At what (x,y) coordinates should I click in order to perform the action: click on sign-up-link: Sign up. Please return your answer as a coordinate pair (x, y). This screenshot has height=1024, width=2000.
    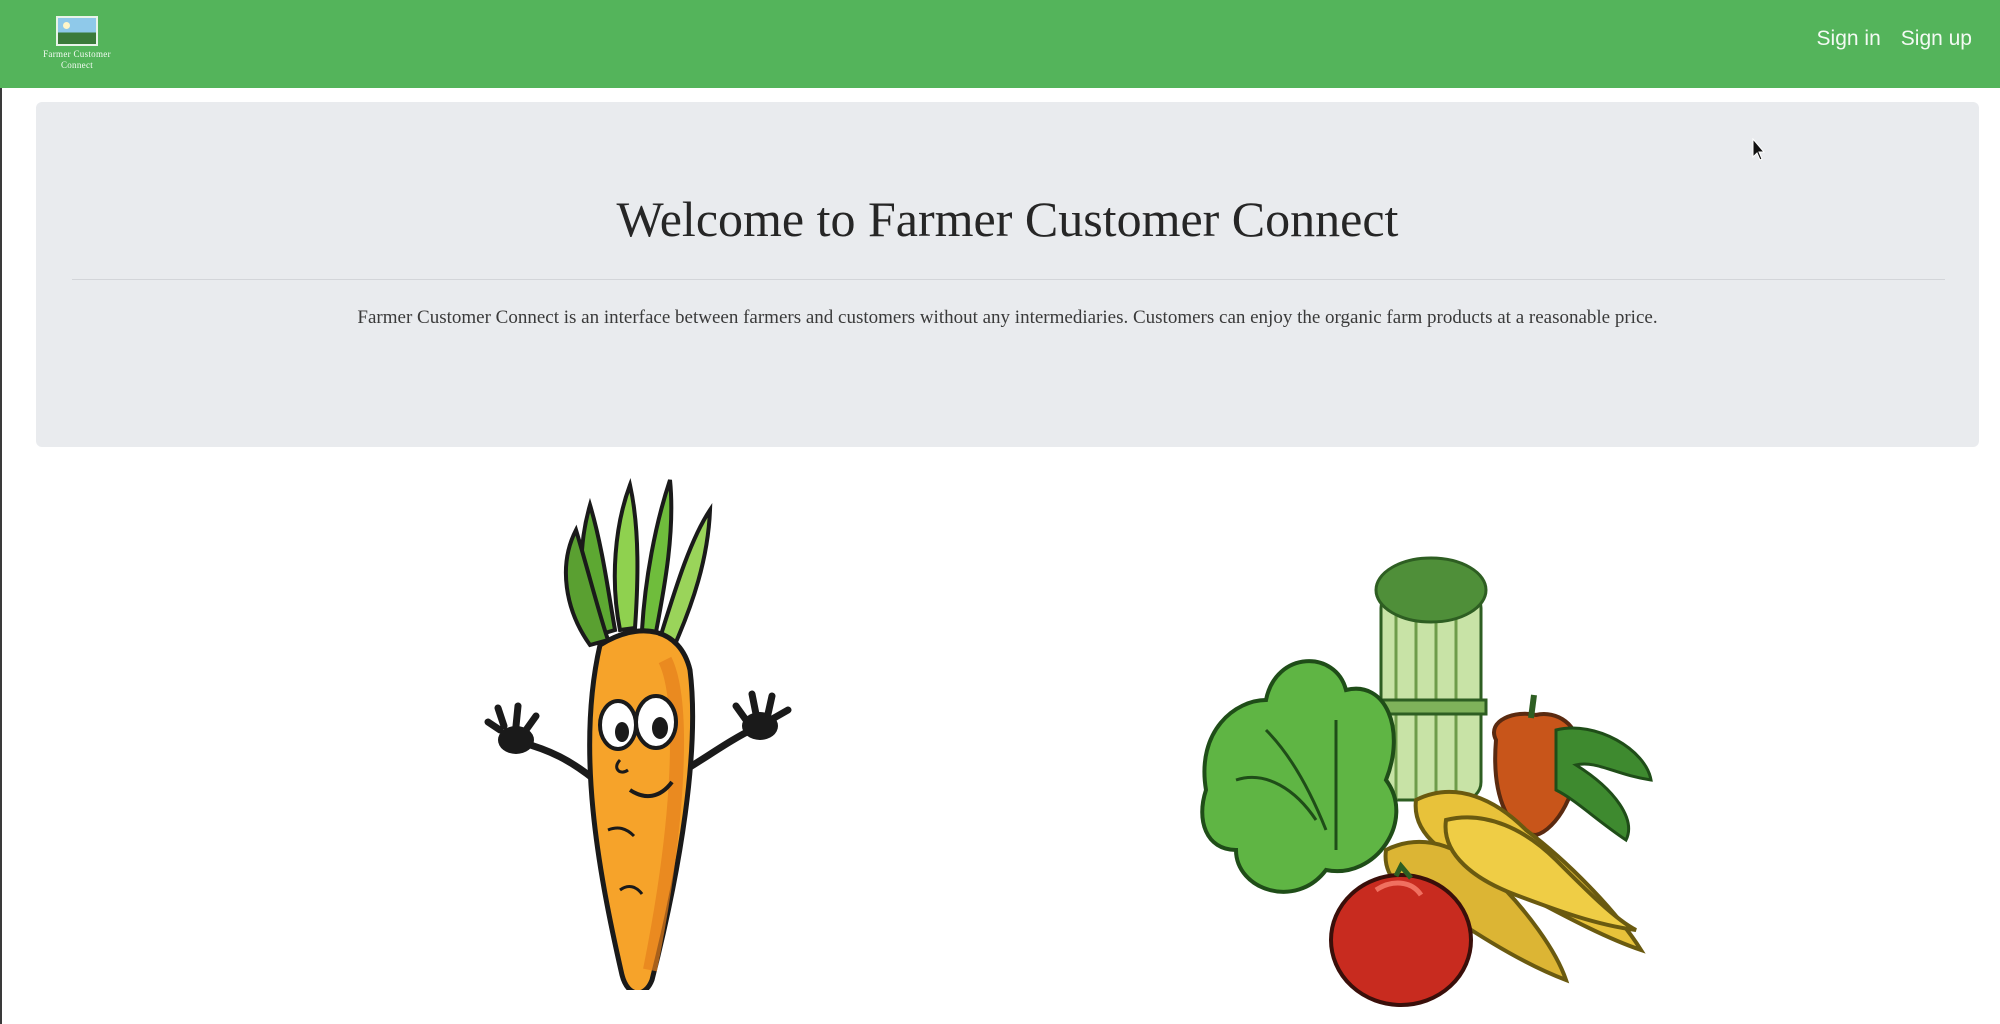
    Looking at the image, I should click on (1936, 39).